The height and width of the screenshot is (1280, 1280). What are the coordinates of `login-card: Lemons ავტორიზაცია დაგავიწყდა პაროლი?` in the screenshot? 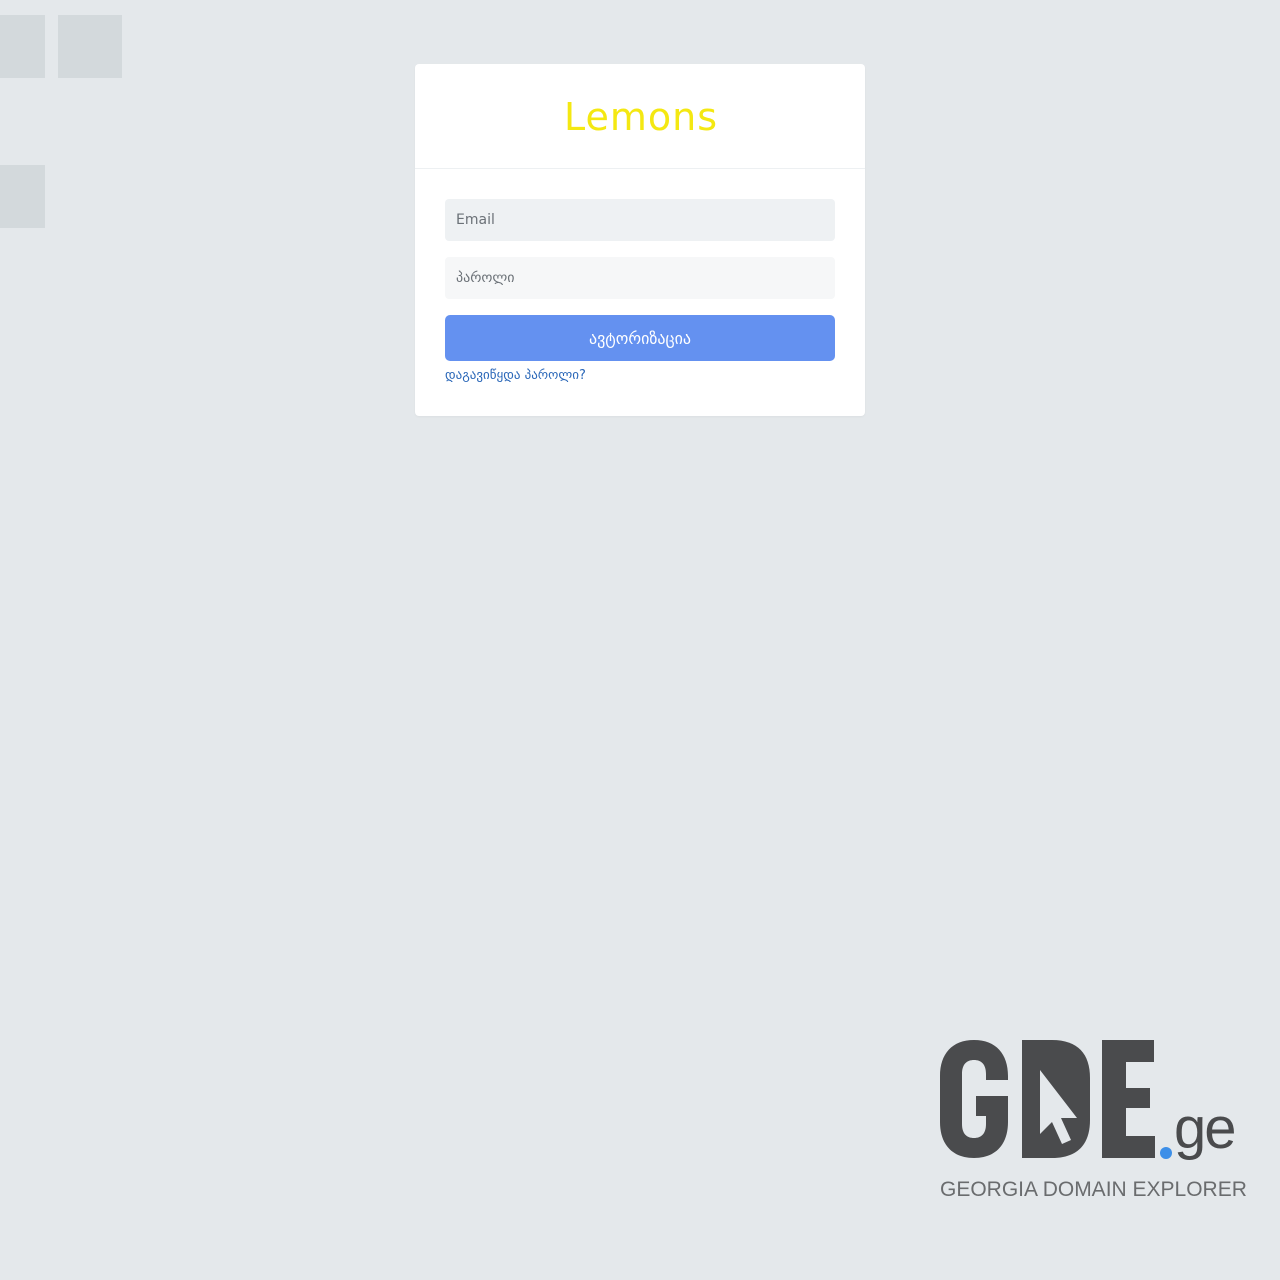 It's located at (640, 240).